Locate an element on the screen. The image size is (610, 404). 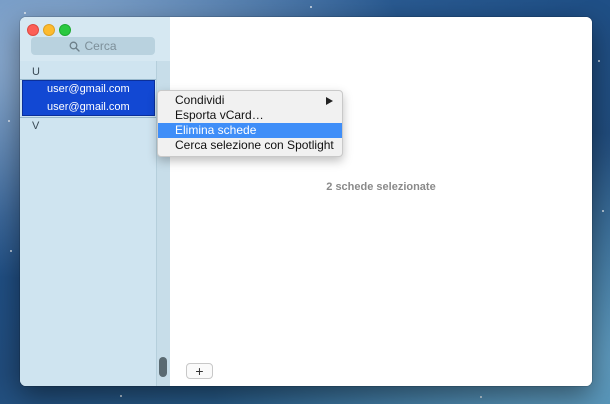
sidebar-titlebar: Cerca is located at coordinates (95, 39).